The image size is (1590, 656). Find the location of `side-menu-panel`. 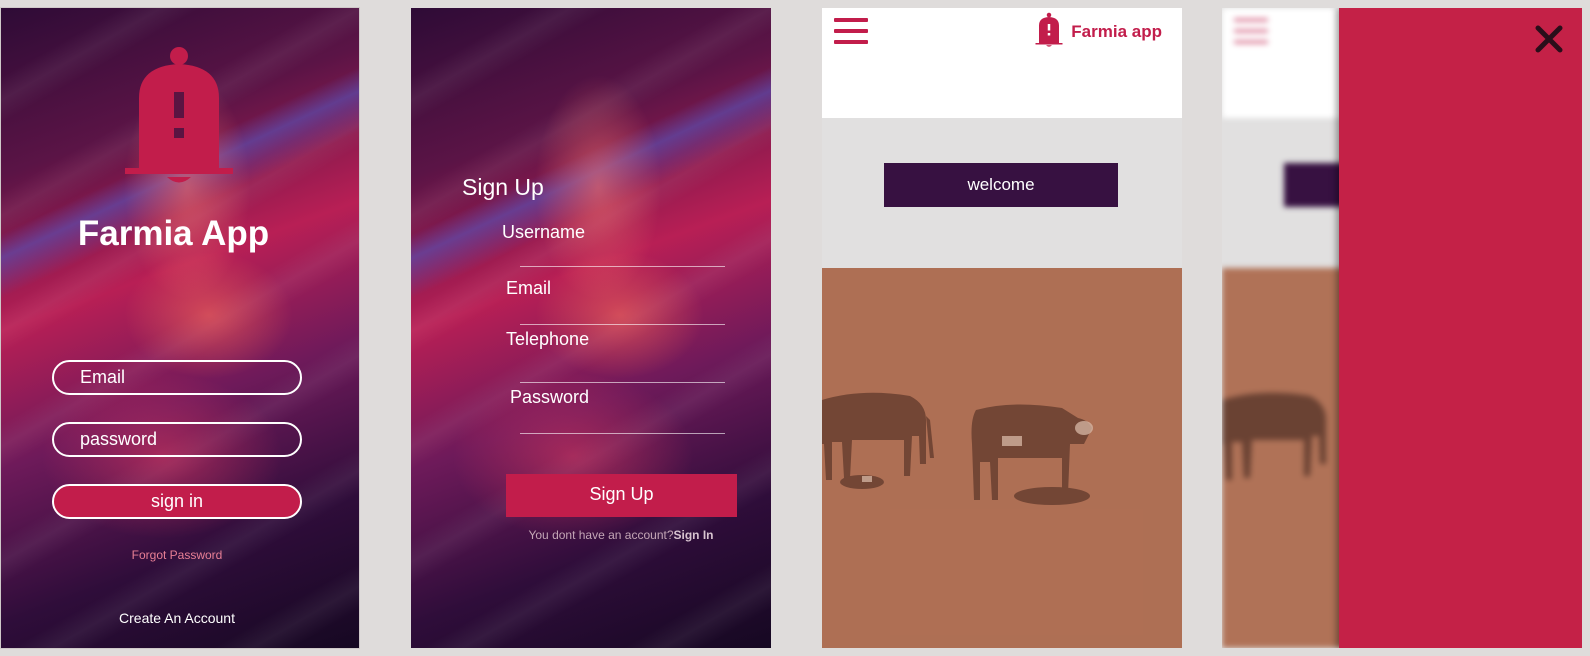

side-menu-panel is located at coordinates (1460, 328).